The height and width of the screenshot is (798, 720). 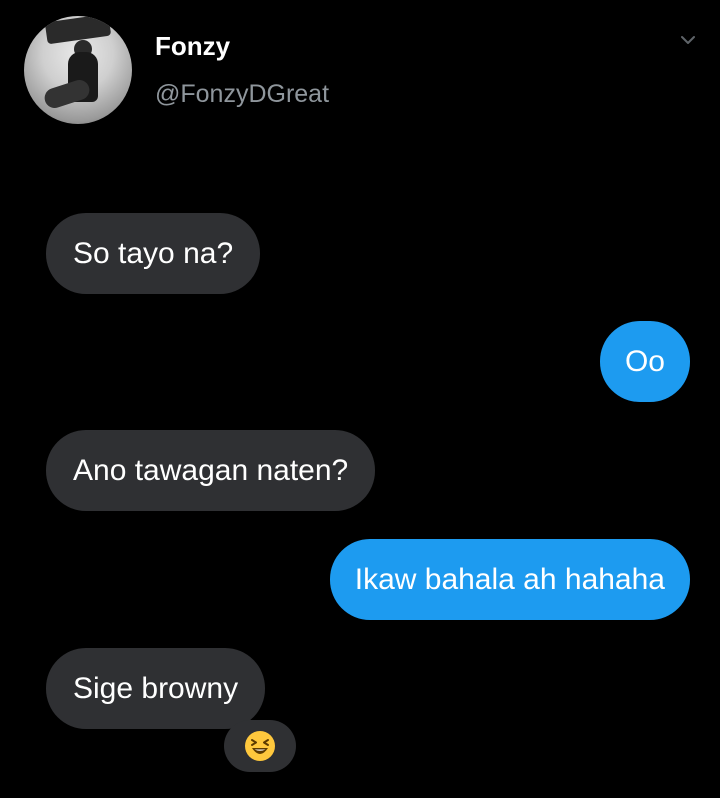 I want to click on message-text: Oo, so click(x=644, y=361).